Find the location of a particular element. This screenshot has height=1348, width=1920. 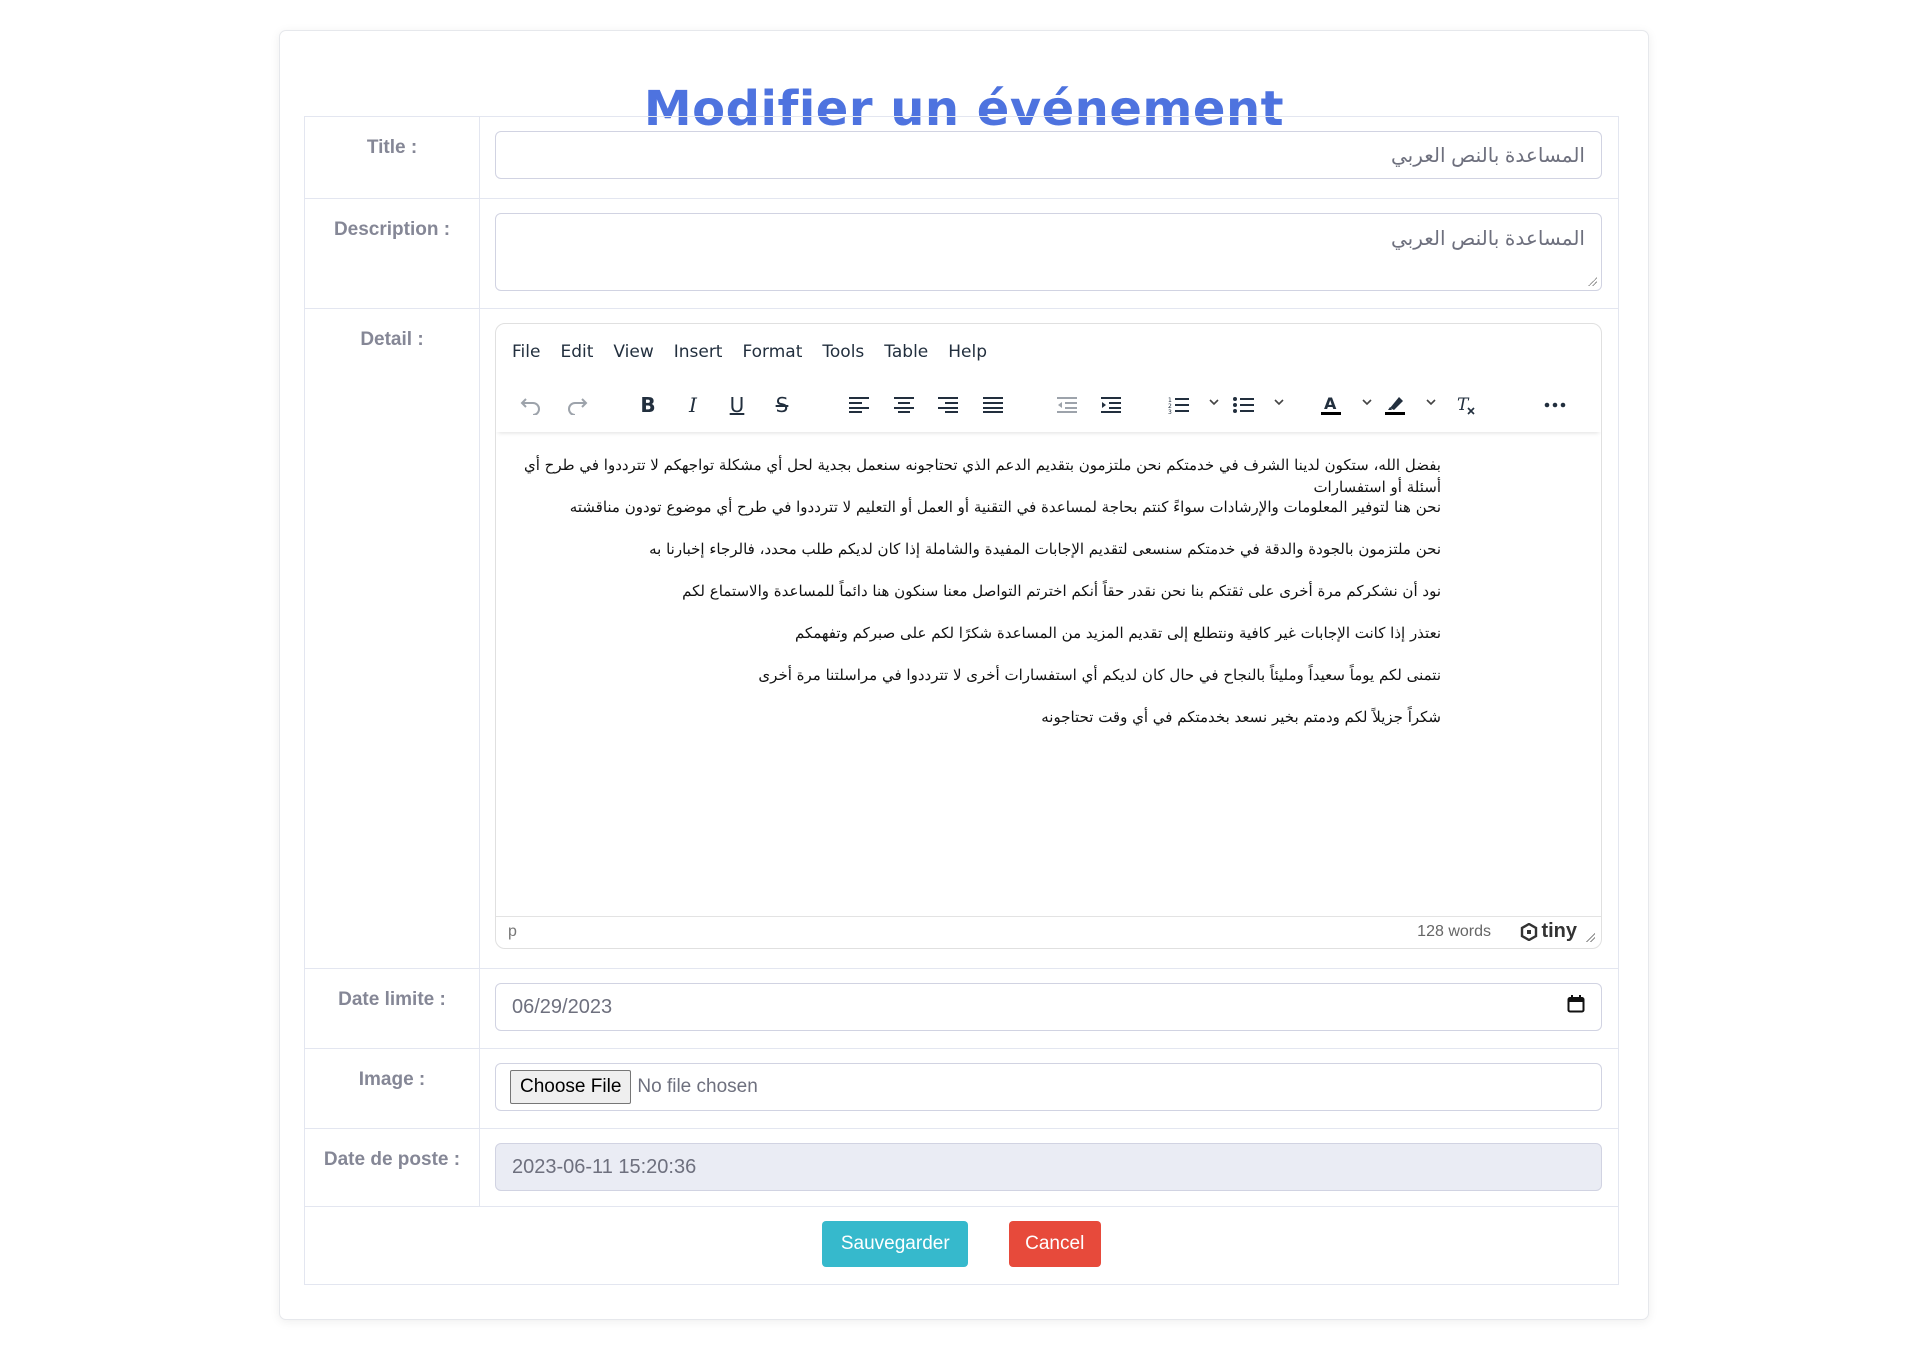

redo-icon is located at coordinates (577, 405).